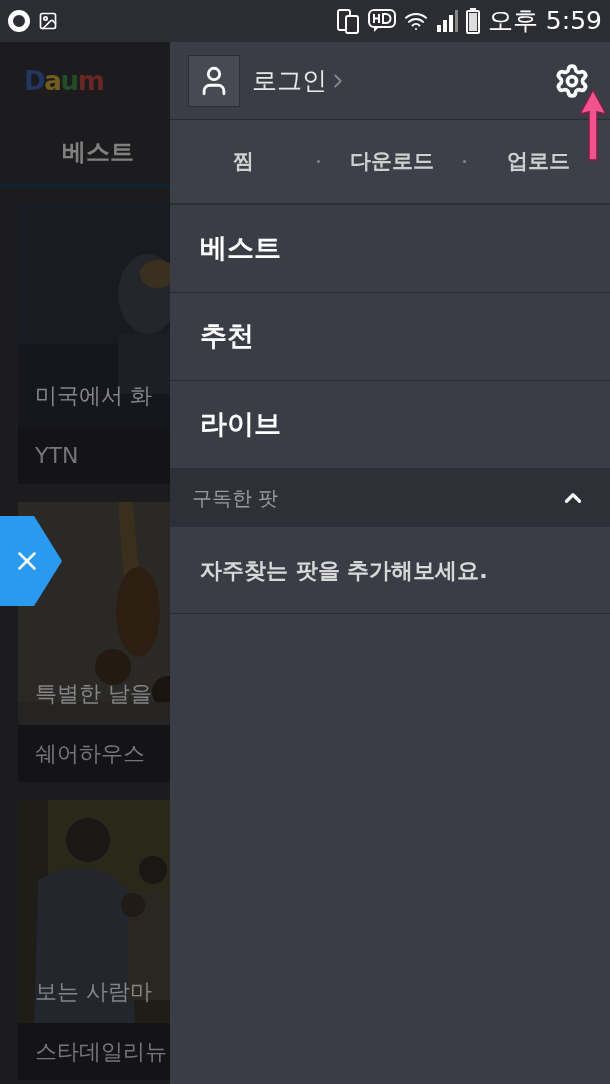 The width and height of the screenshot is (610, 1084). What do you see at coordinates (93, 396) in the screenshot?
I see `video-title: 미국에서 화` at bounding box center [93, 396].